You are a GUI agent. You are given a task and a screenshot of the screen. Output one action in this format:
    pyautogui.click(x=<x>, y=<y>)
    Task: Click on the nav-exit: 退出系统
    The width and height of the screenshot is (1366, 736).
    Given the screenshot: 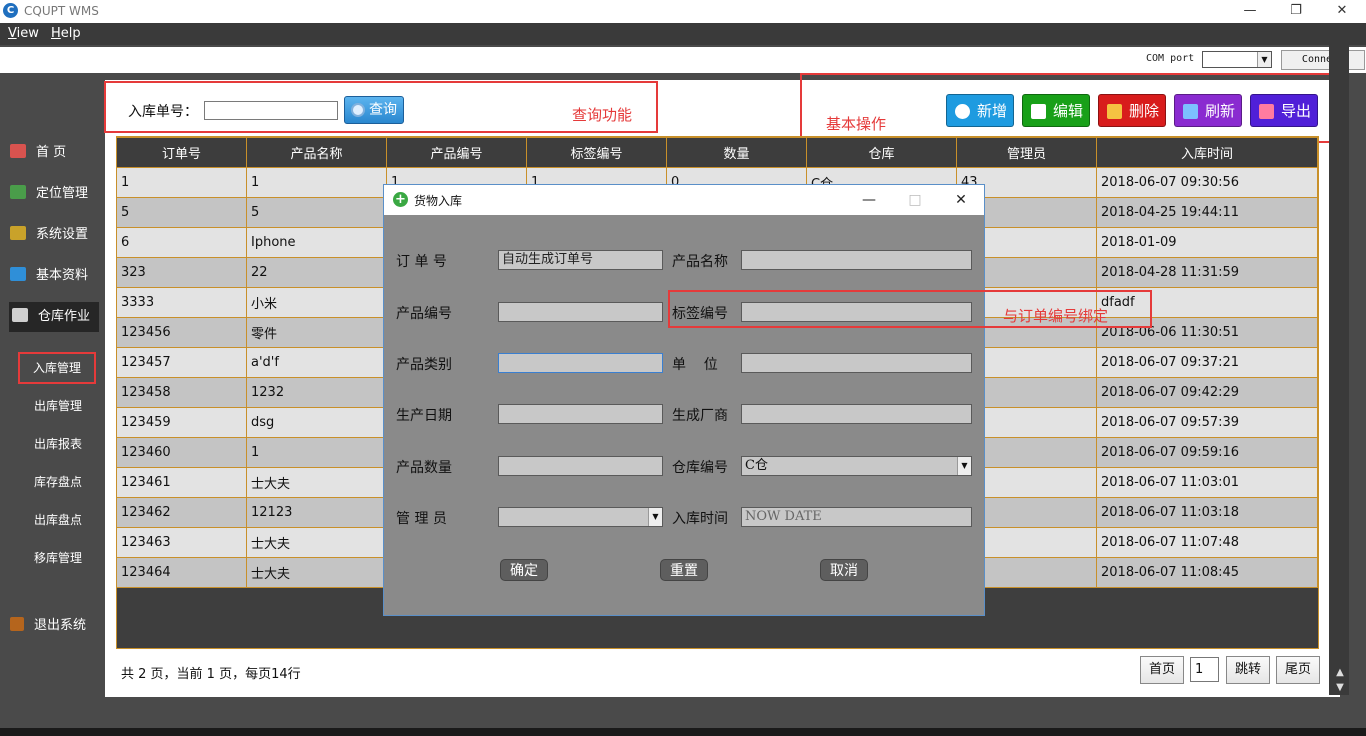 What is the action you would take?
    pyautogui.click(x=55, y=626)
    